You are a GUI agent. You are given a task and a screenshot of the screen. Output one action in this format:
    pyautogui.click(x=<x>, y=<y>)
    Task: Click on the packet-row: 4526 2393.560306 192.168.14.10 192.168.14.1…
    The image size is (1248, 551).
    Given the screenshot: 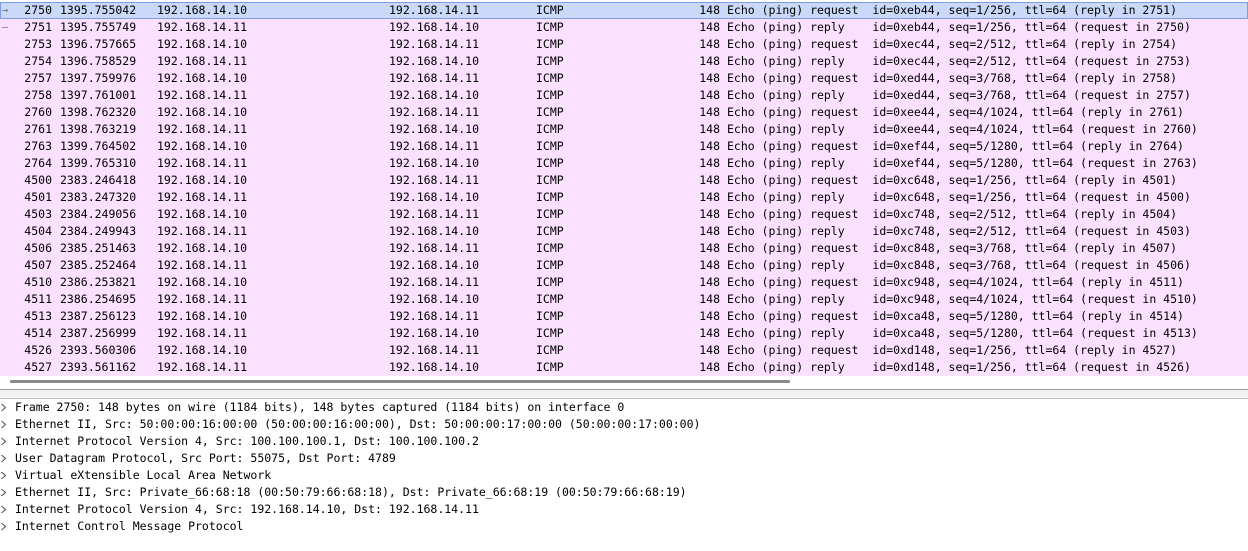 What is the action you would take?
    pyautogui.click(x=624, y=350)
    